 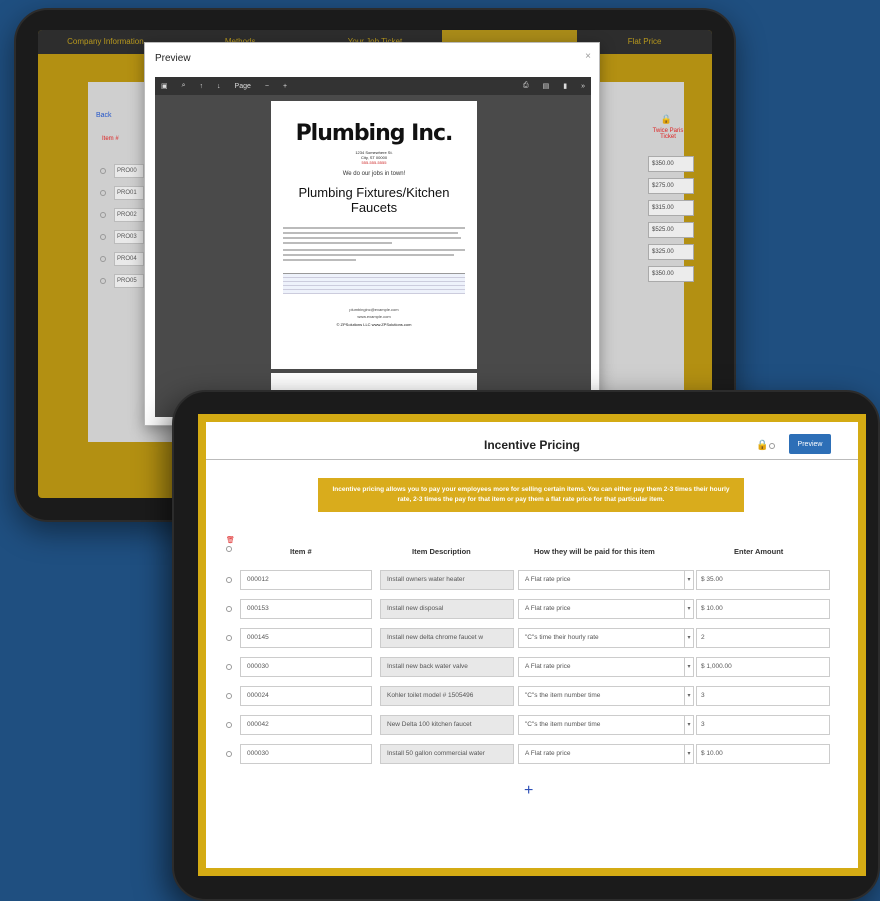 What do you see at coordinates (810, 444) in the screenshot?
I see `preview-button: Preview` at bounding box center [810, 444].